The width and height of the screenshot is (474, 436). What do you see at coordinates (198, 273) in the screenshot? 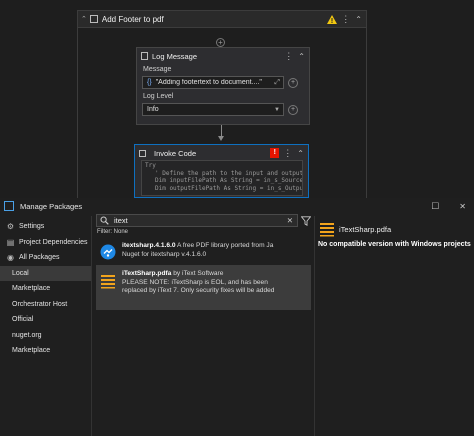
I see `package-author: by iText Software` at bounding box center [198, 273].